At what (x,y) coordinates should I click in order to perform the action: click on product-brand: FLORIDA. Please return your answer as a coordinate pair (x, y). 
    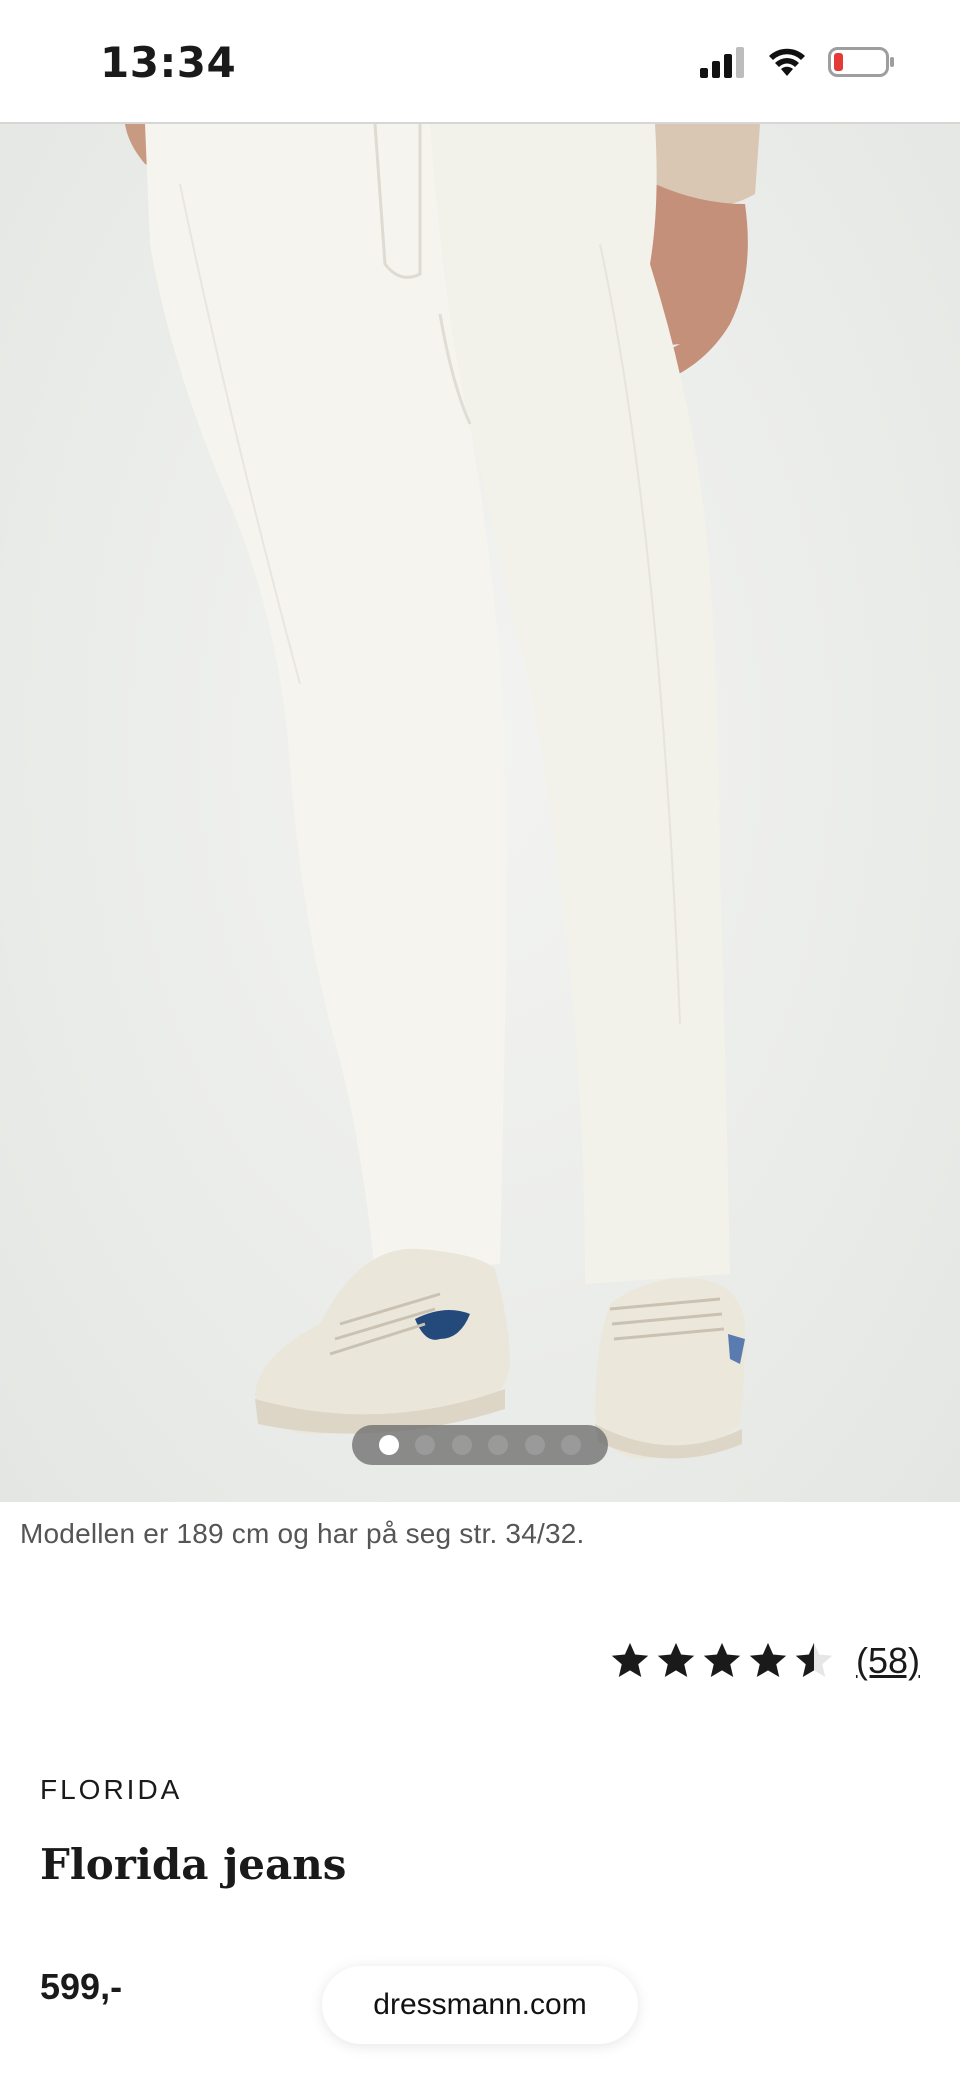
    Looking at the image, I should click on (111, 1790).